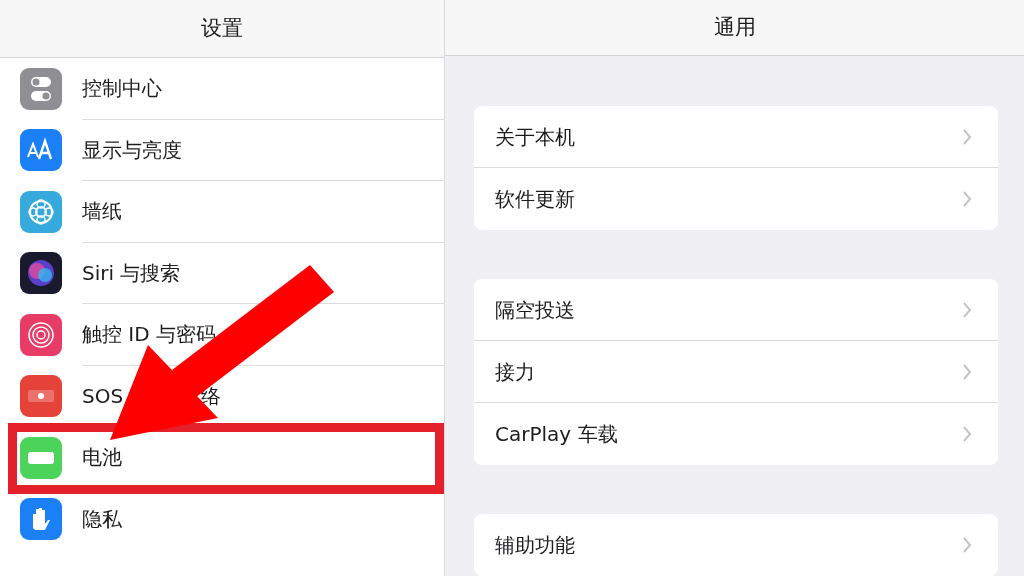  What do you see at coordinates (736, 199) in the screenshot?
I see `settings-row: 软件更新` at bounding box center [736, 199].